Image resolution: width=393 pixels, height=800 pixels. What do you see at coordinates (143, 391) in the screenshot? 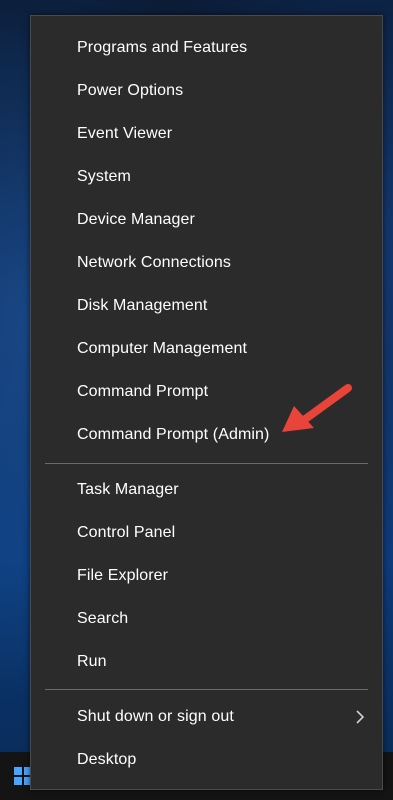
I see `menu-item-label: Command Prompt` at bounding box center [143, 391].